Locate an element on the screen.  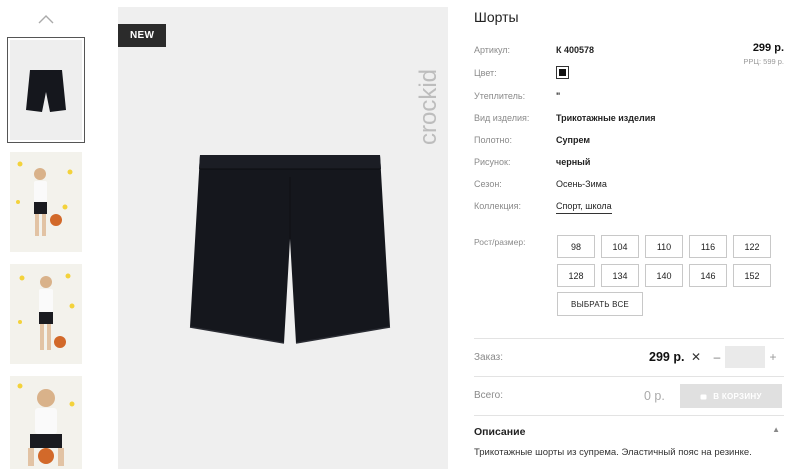
total-label: Всего: is located at coordinates (488, 395).